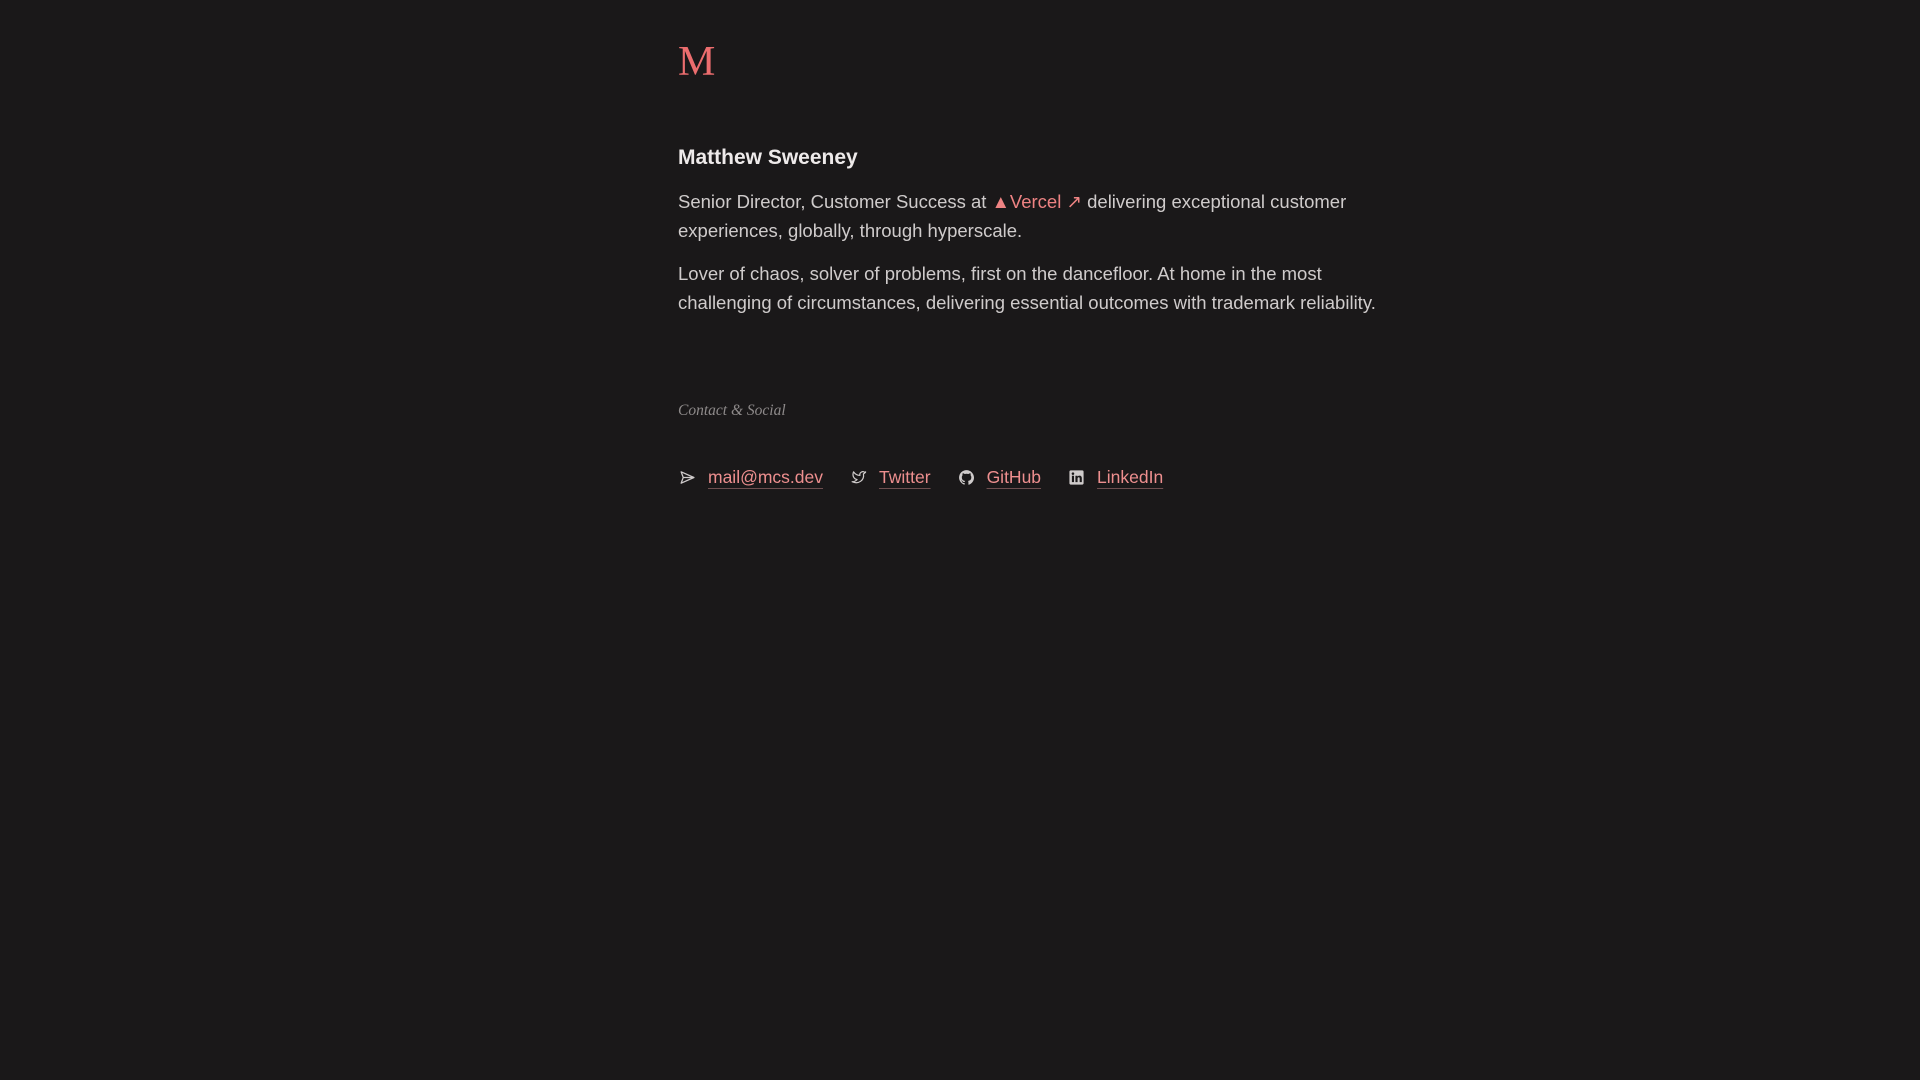 Image resolution: width=1920 pixels, height=1080 pixels. What do you see at coordinates (687, 477) in the screenshot?
I see `send-icon` at bounding box center [687, 477].